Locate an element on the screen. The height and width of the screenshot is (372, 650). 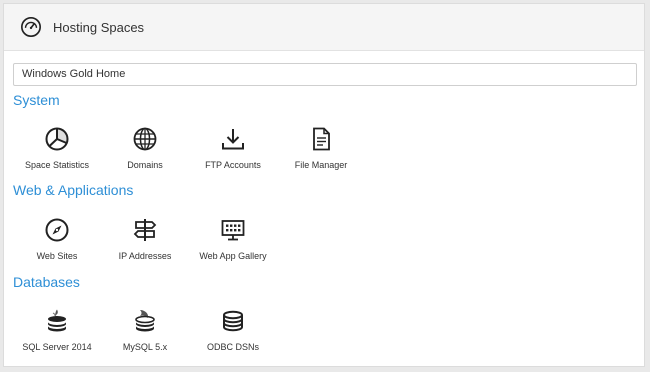
web-sites-tile: Web Sites is located at coordinates (57, 239).